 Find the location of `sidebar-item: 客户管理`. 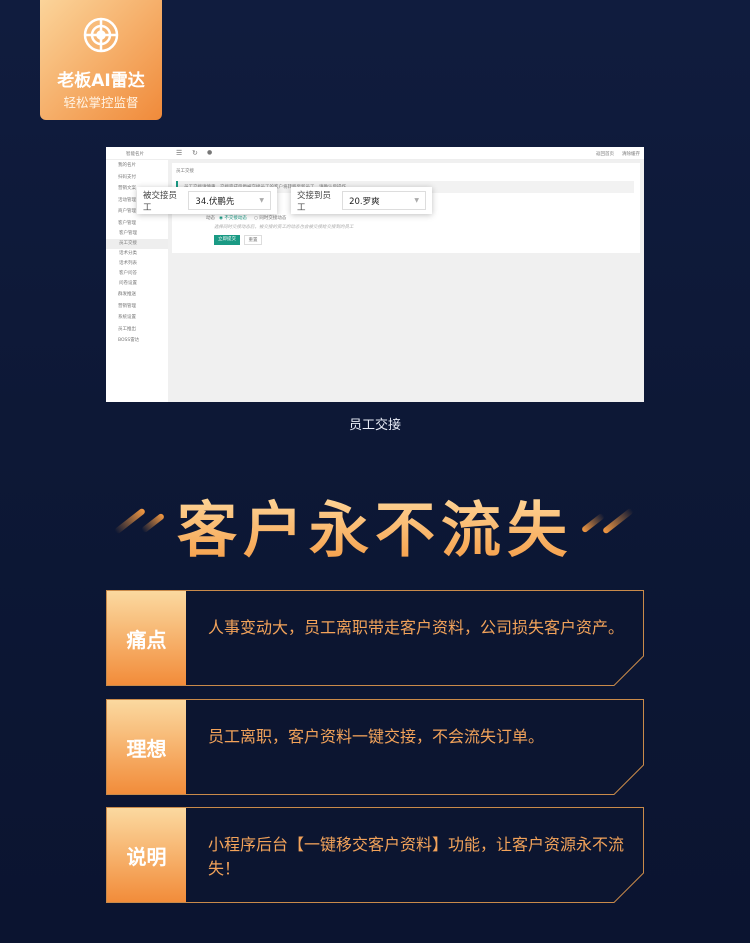

sidebar-item: 客户管理 is located at coordinates (137, 224).